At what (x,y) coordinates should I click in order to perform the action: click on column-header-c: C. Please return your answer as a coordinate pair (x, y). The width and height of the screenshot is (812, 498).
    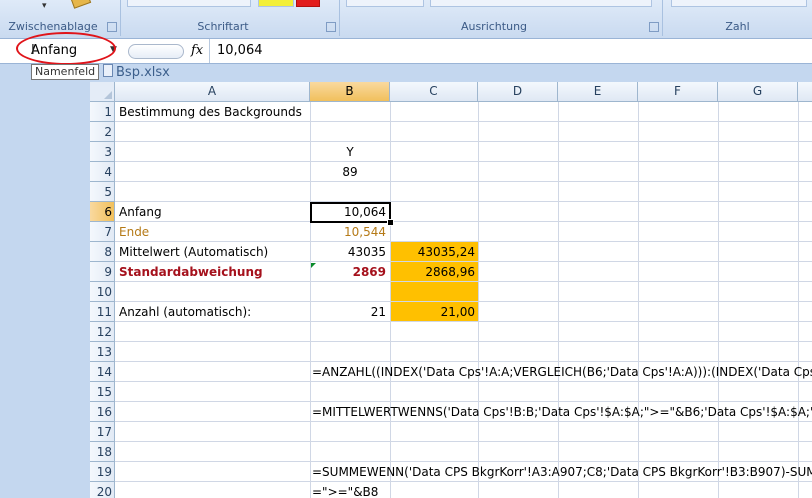
    Looking at the image, I should click on (434, 92).